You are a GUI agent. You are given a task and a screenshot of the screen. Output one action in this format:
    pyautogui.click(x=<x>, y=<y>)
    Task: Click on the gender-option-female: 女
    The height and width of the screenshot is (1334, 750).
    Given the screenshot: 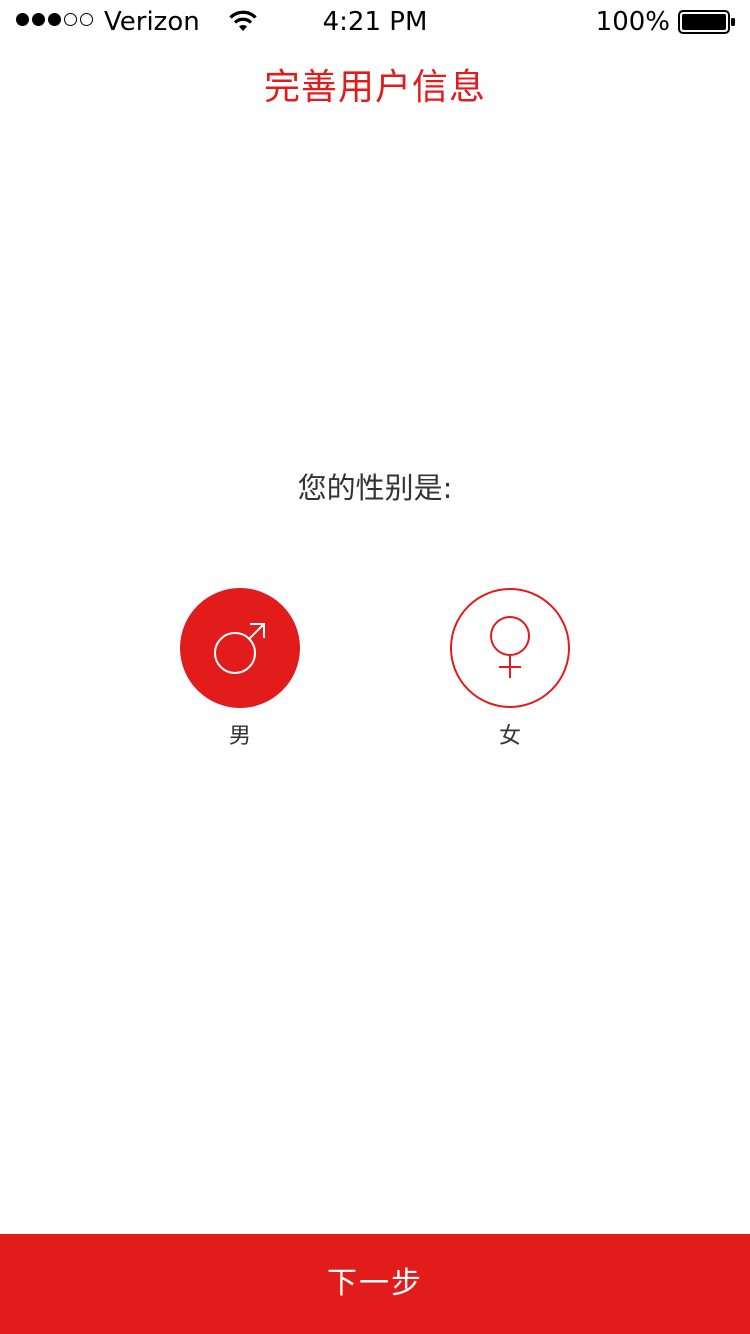 What is the action you would take?
    pyautogui.click(x=510, y=670)
    